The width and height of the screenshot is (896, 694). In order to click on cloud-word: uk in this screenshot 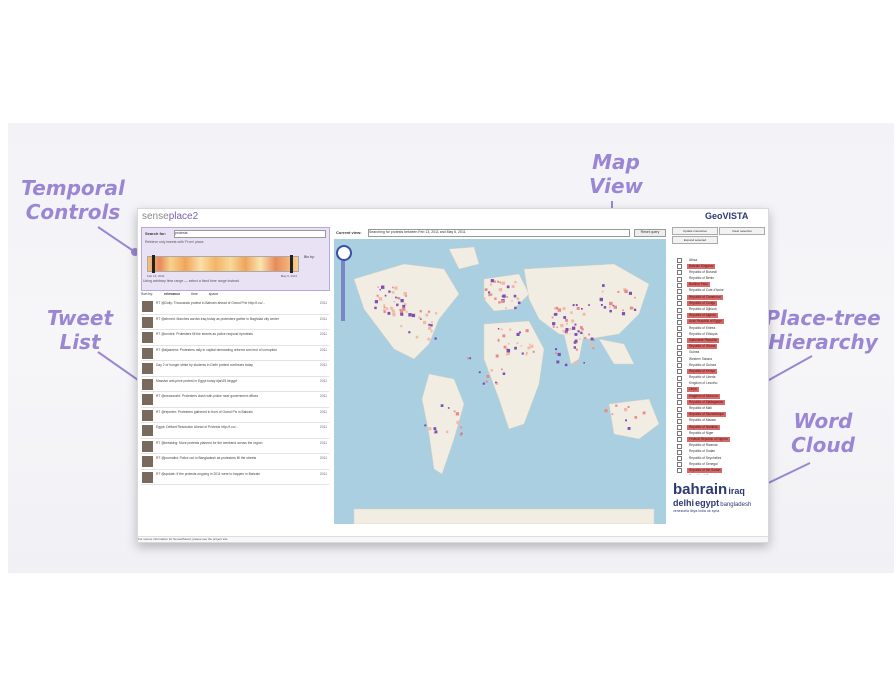, I will do `click(709, 511)`.